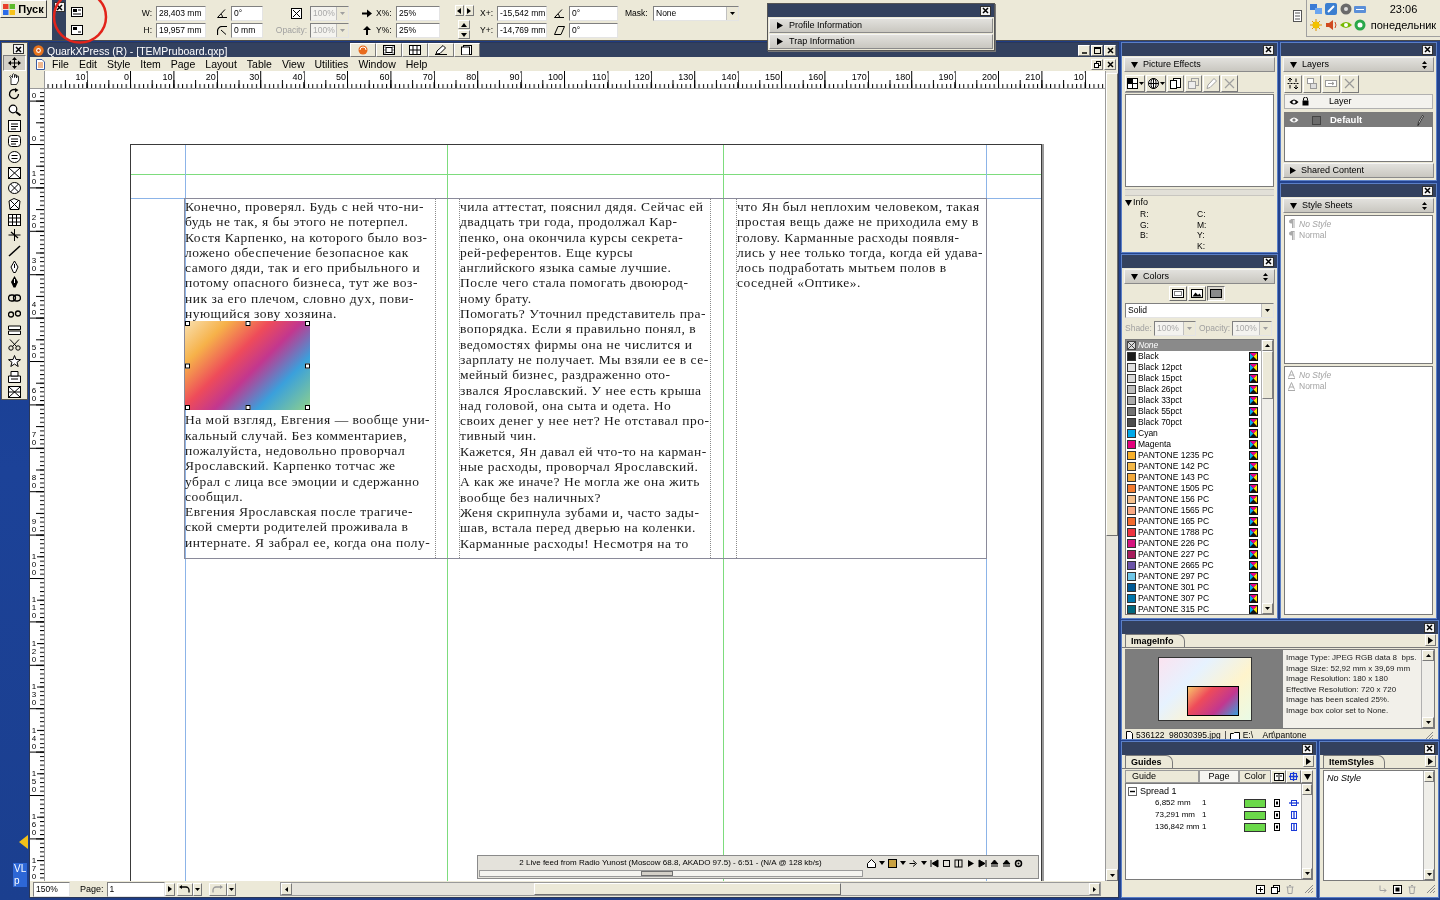  I want to click on add-guide-icon, so click(1260, 889).